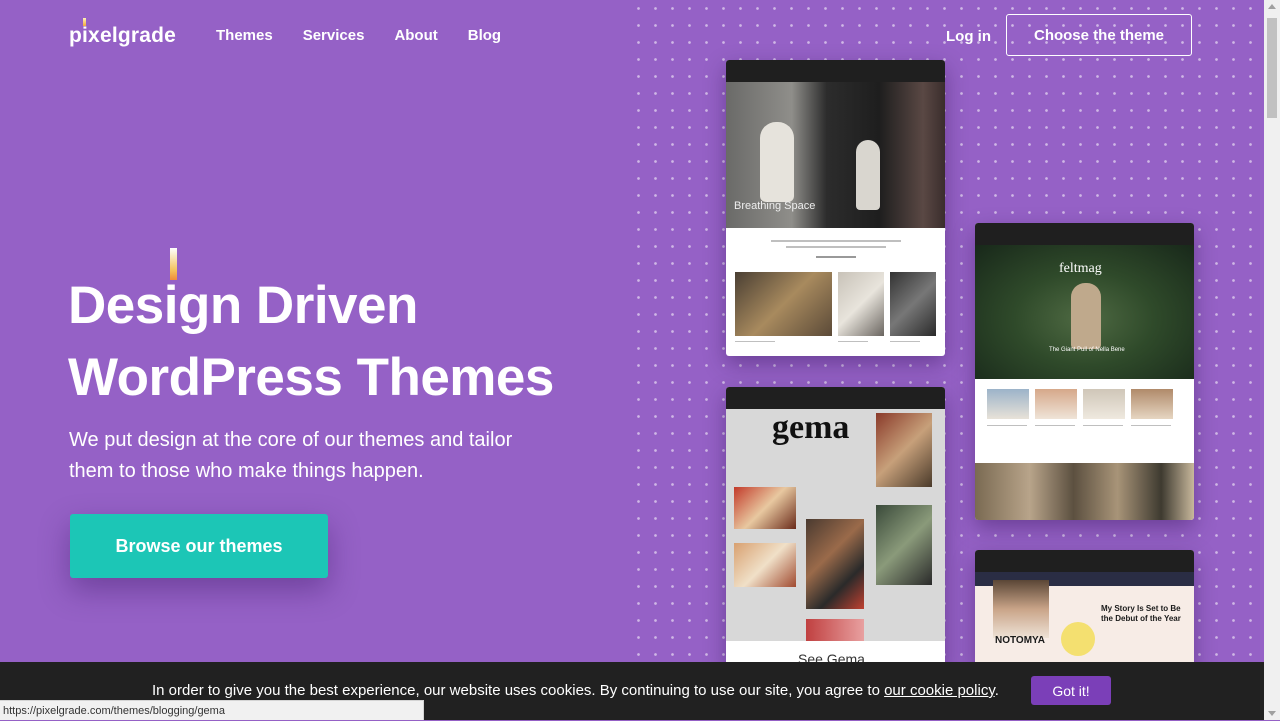 The image size is (1280, 721). Describe the element at coordinates (1021, 609) in the screenshot. I see `preview-portrait` at that location.